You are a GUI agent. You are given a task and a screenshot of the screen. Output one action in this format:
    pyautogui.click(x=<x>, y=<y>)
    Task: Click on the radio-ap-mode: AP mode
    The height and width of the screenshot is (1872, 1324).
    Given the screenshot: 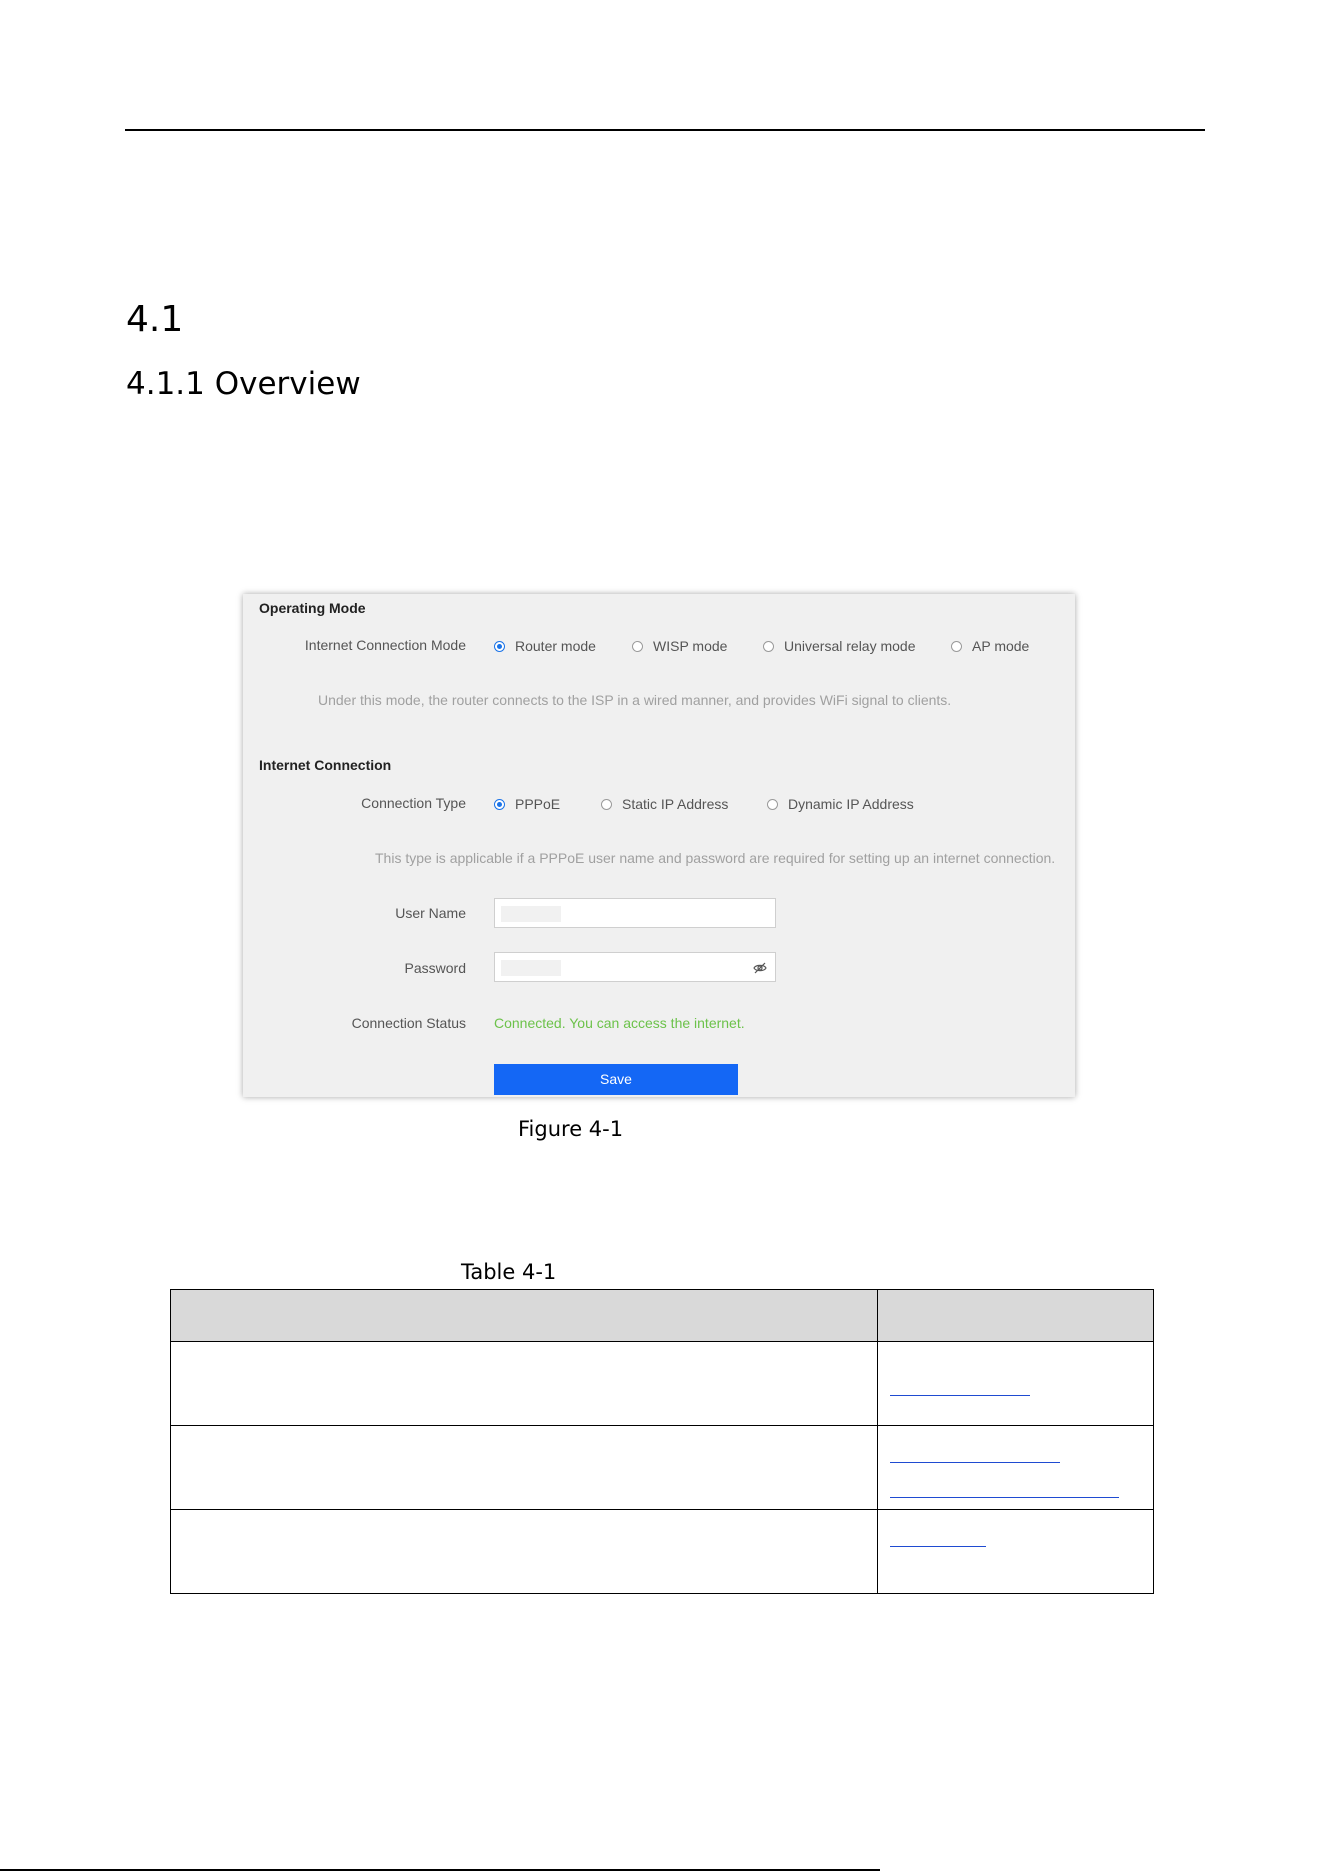 What is the action you would take?
    pyautogui.click(x=990, y=646)
    